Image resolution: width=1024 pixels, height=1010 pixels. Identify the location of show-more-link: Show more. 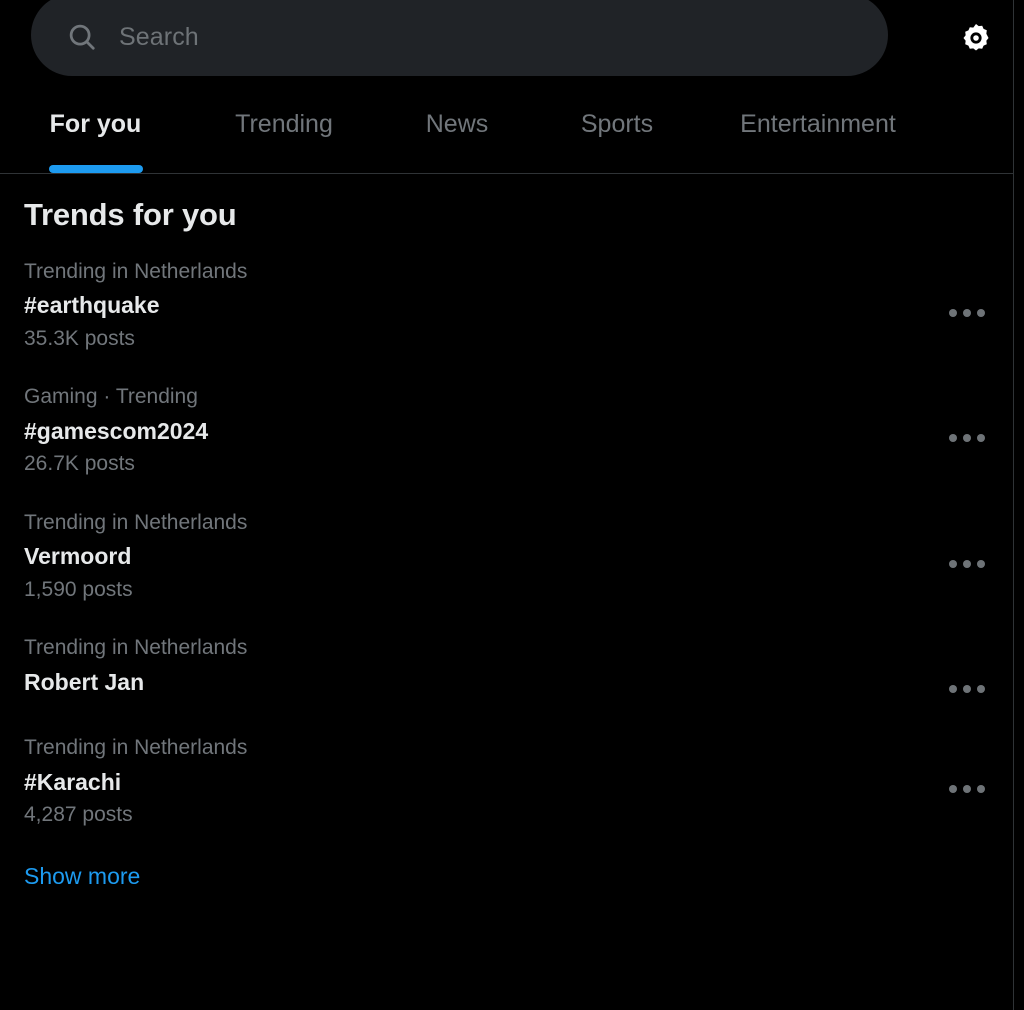
(82, 877).